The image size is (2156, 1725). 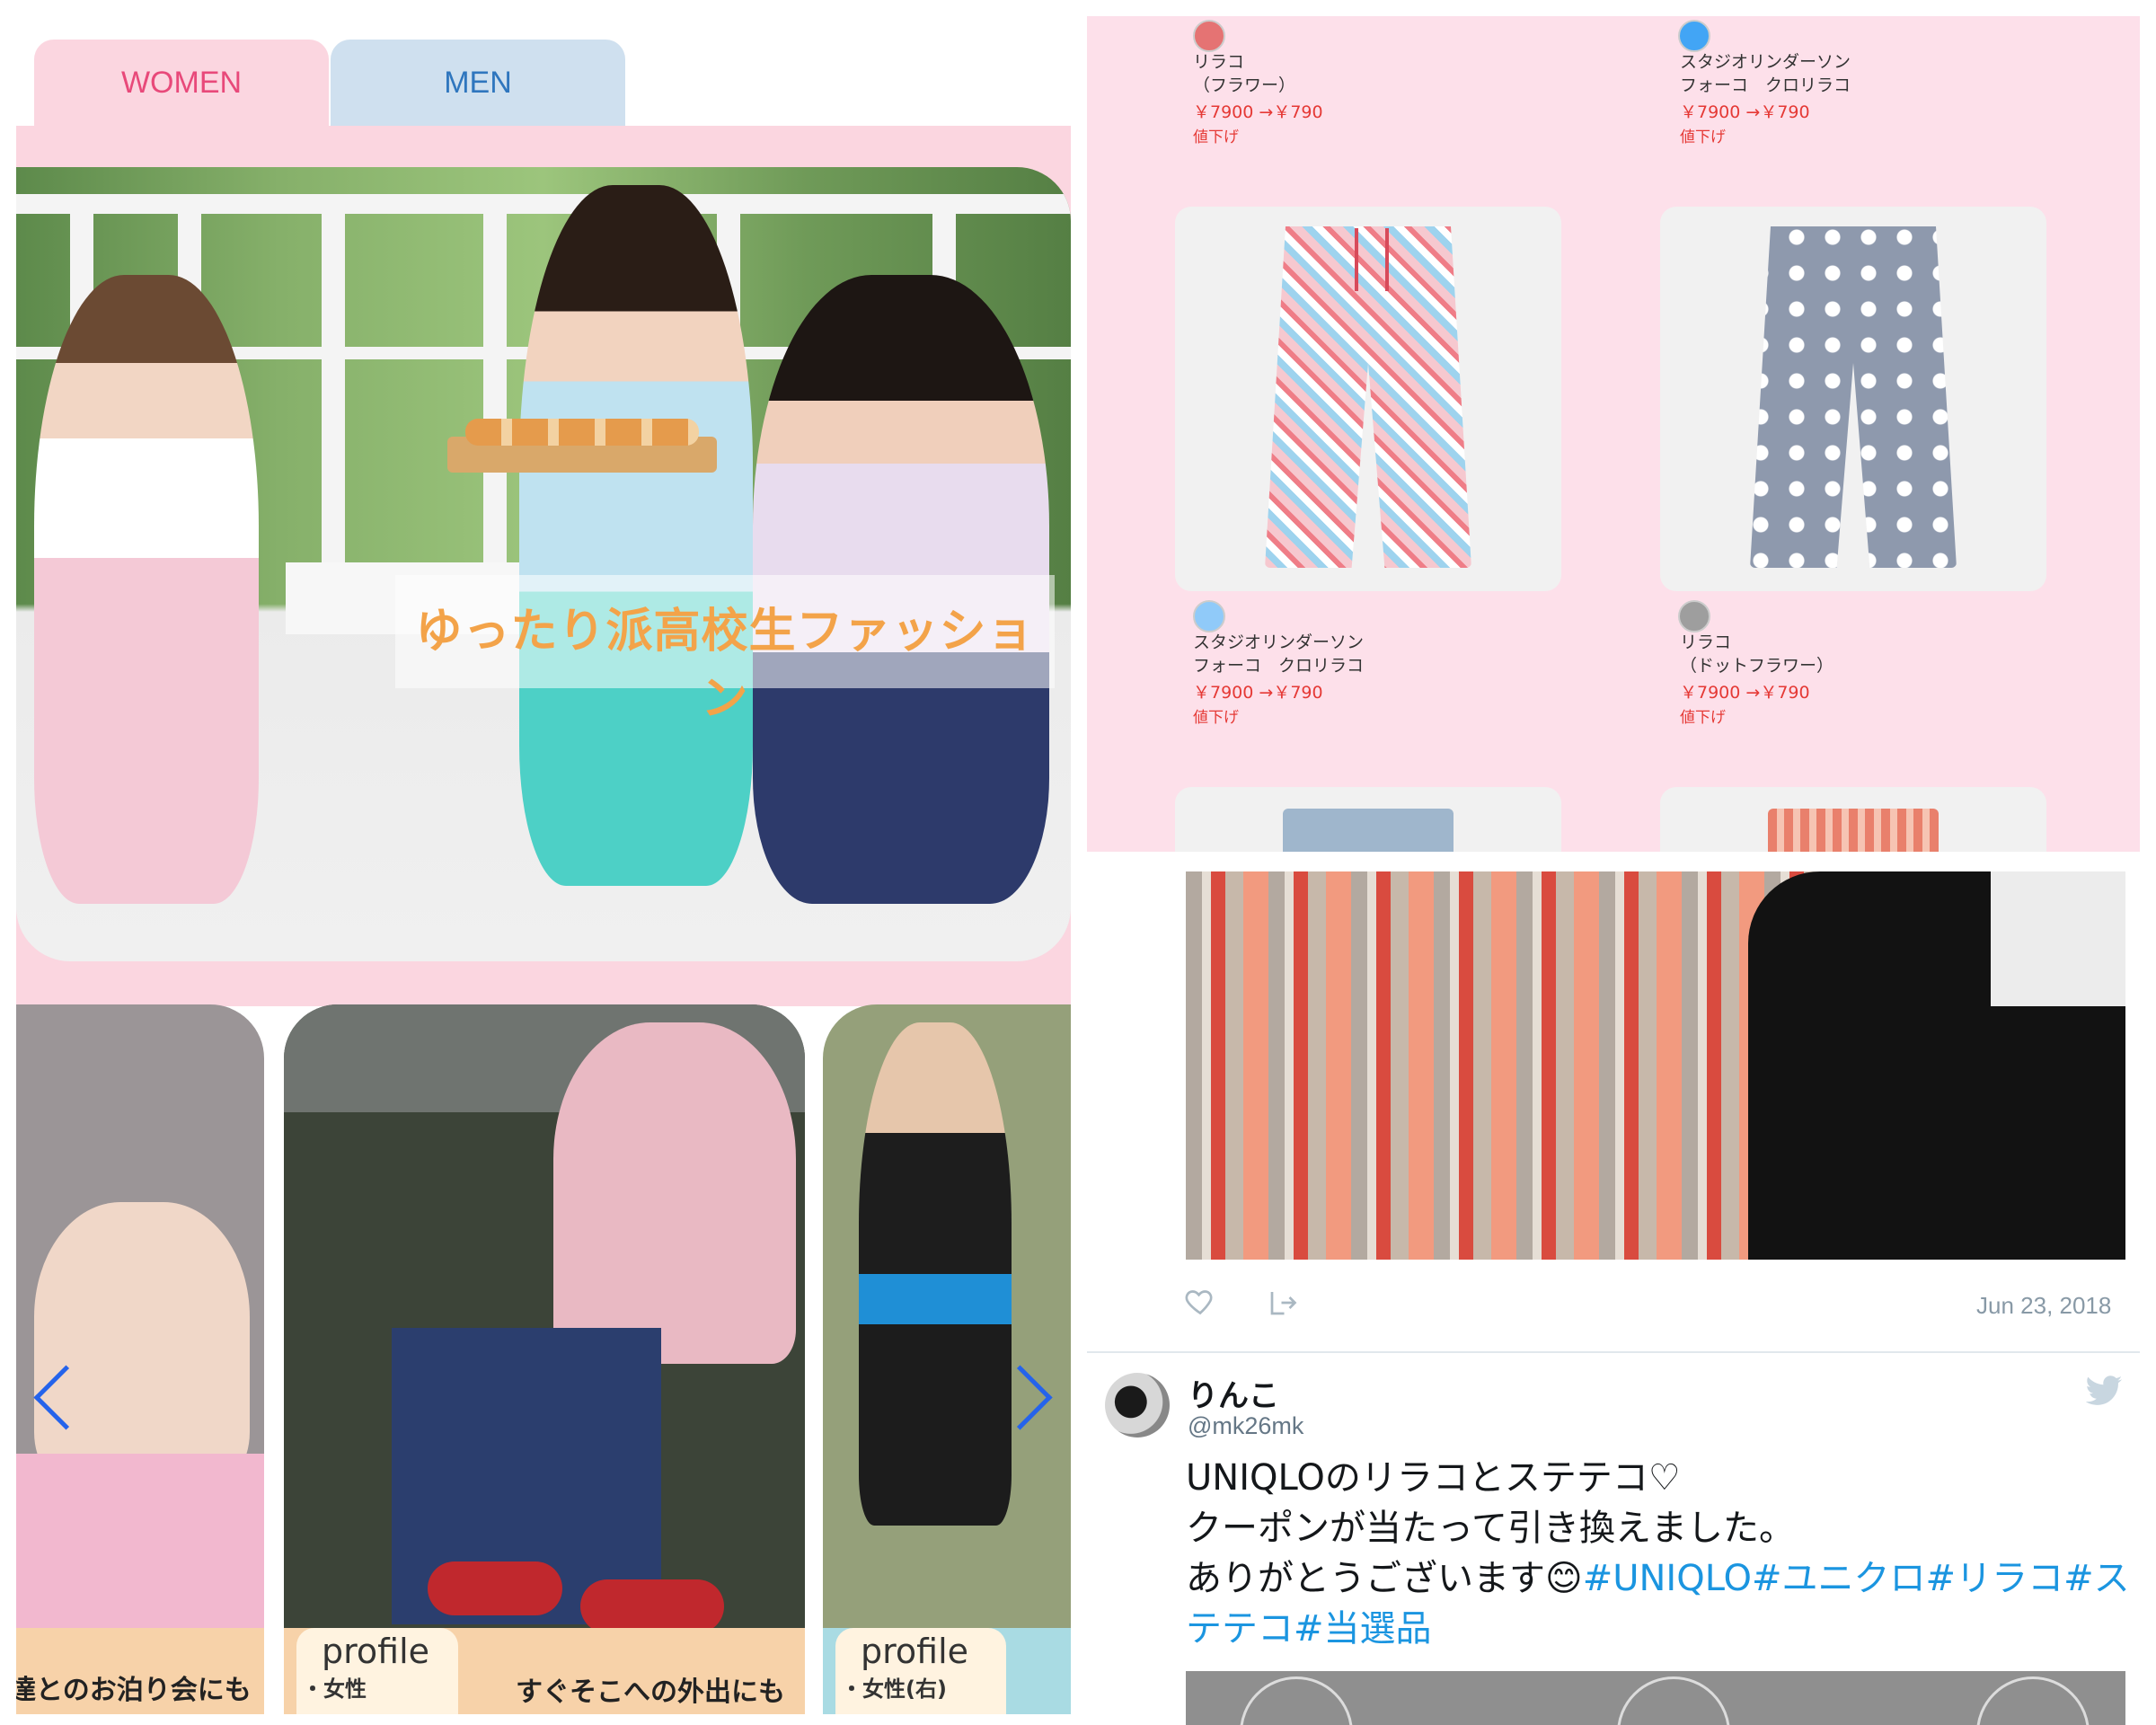 I want to click on carousel-card: profile ・女性(右), so click(x=947, y=1359).